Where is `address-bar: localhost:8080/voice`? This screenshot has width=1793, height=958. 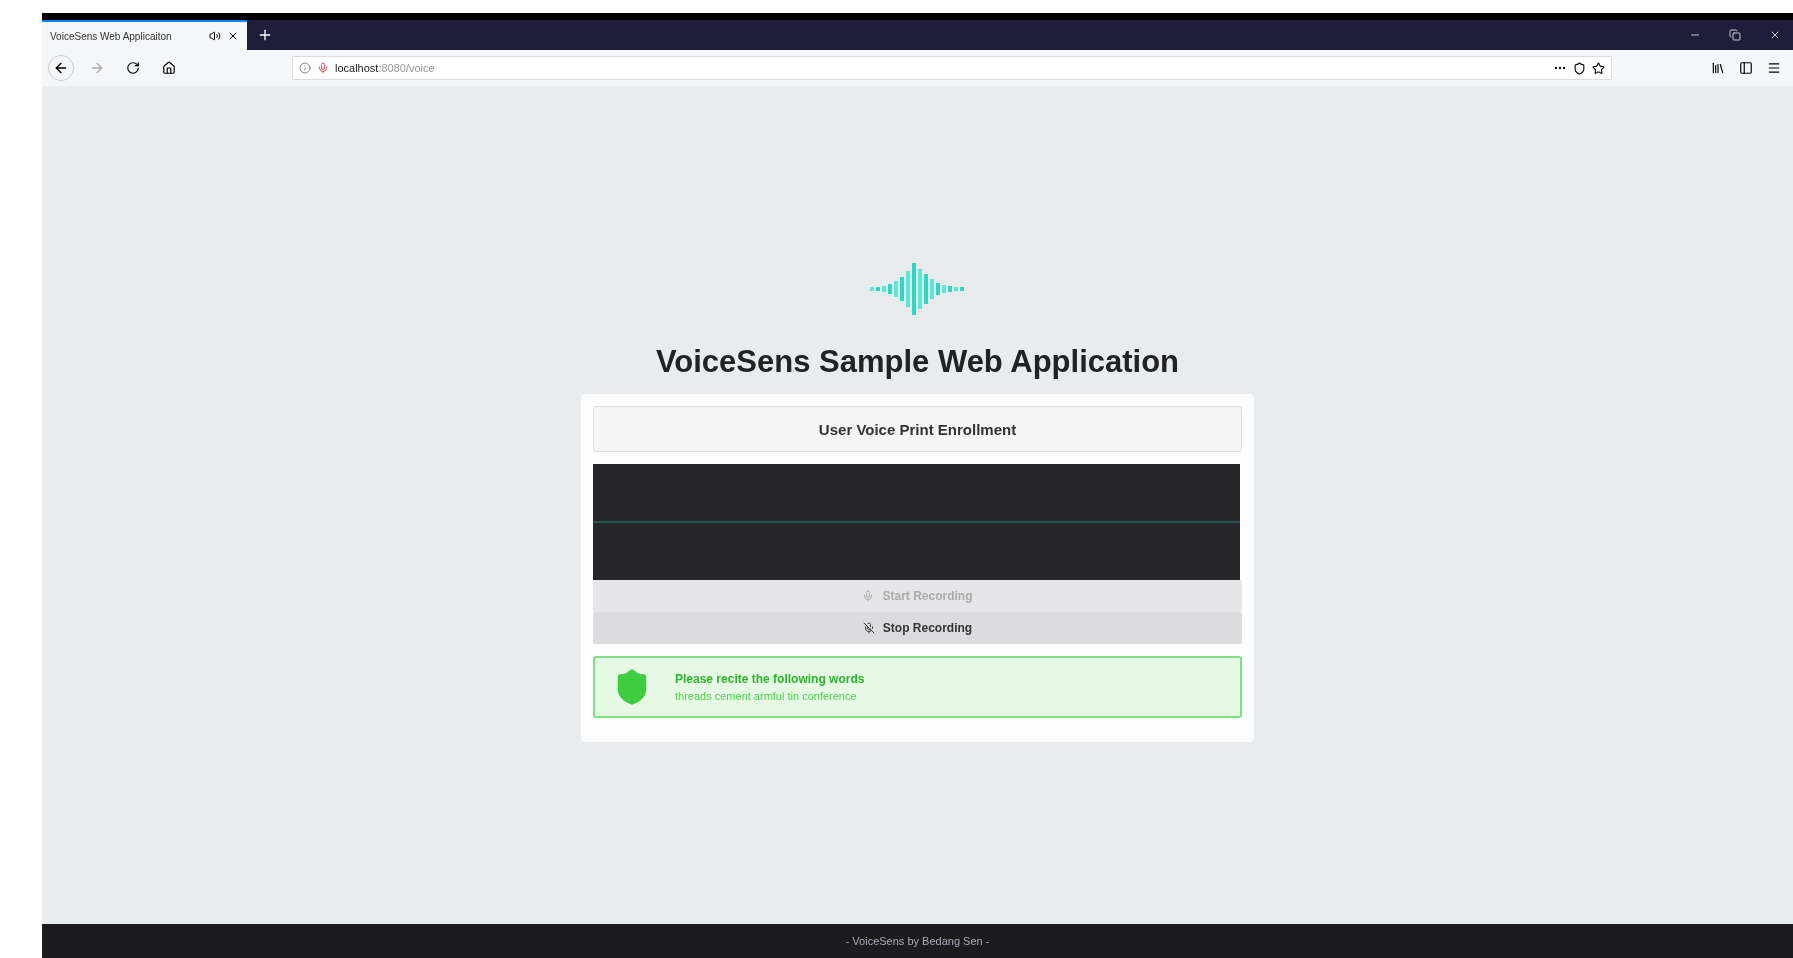
address-bar: localhost:8080/voice is located at coordinates (952, 68).